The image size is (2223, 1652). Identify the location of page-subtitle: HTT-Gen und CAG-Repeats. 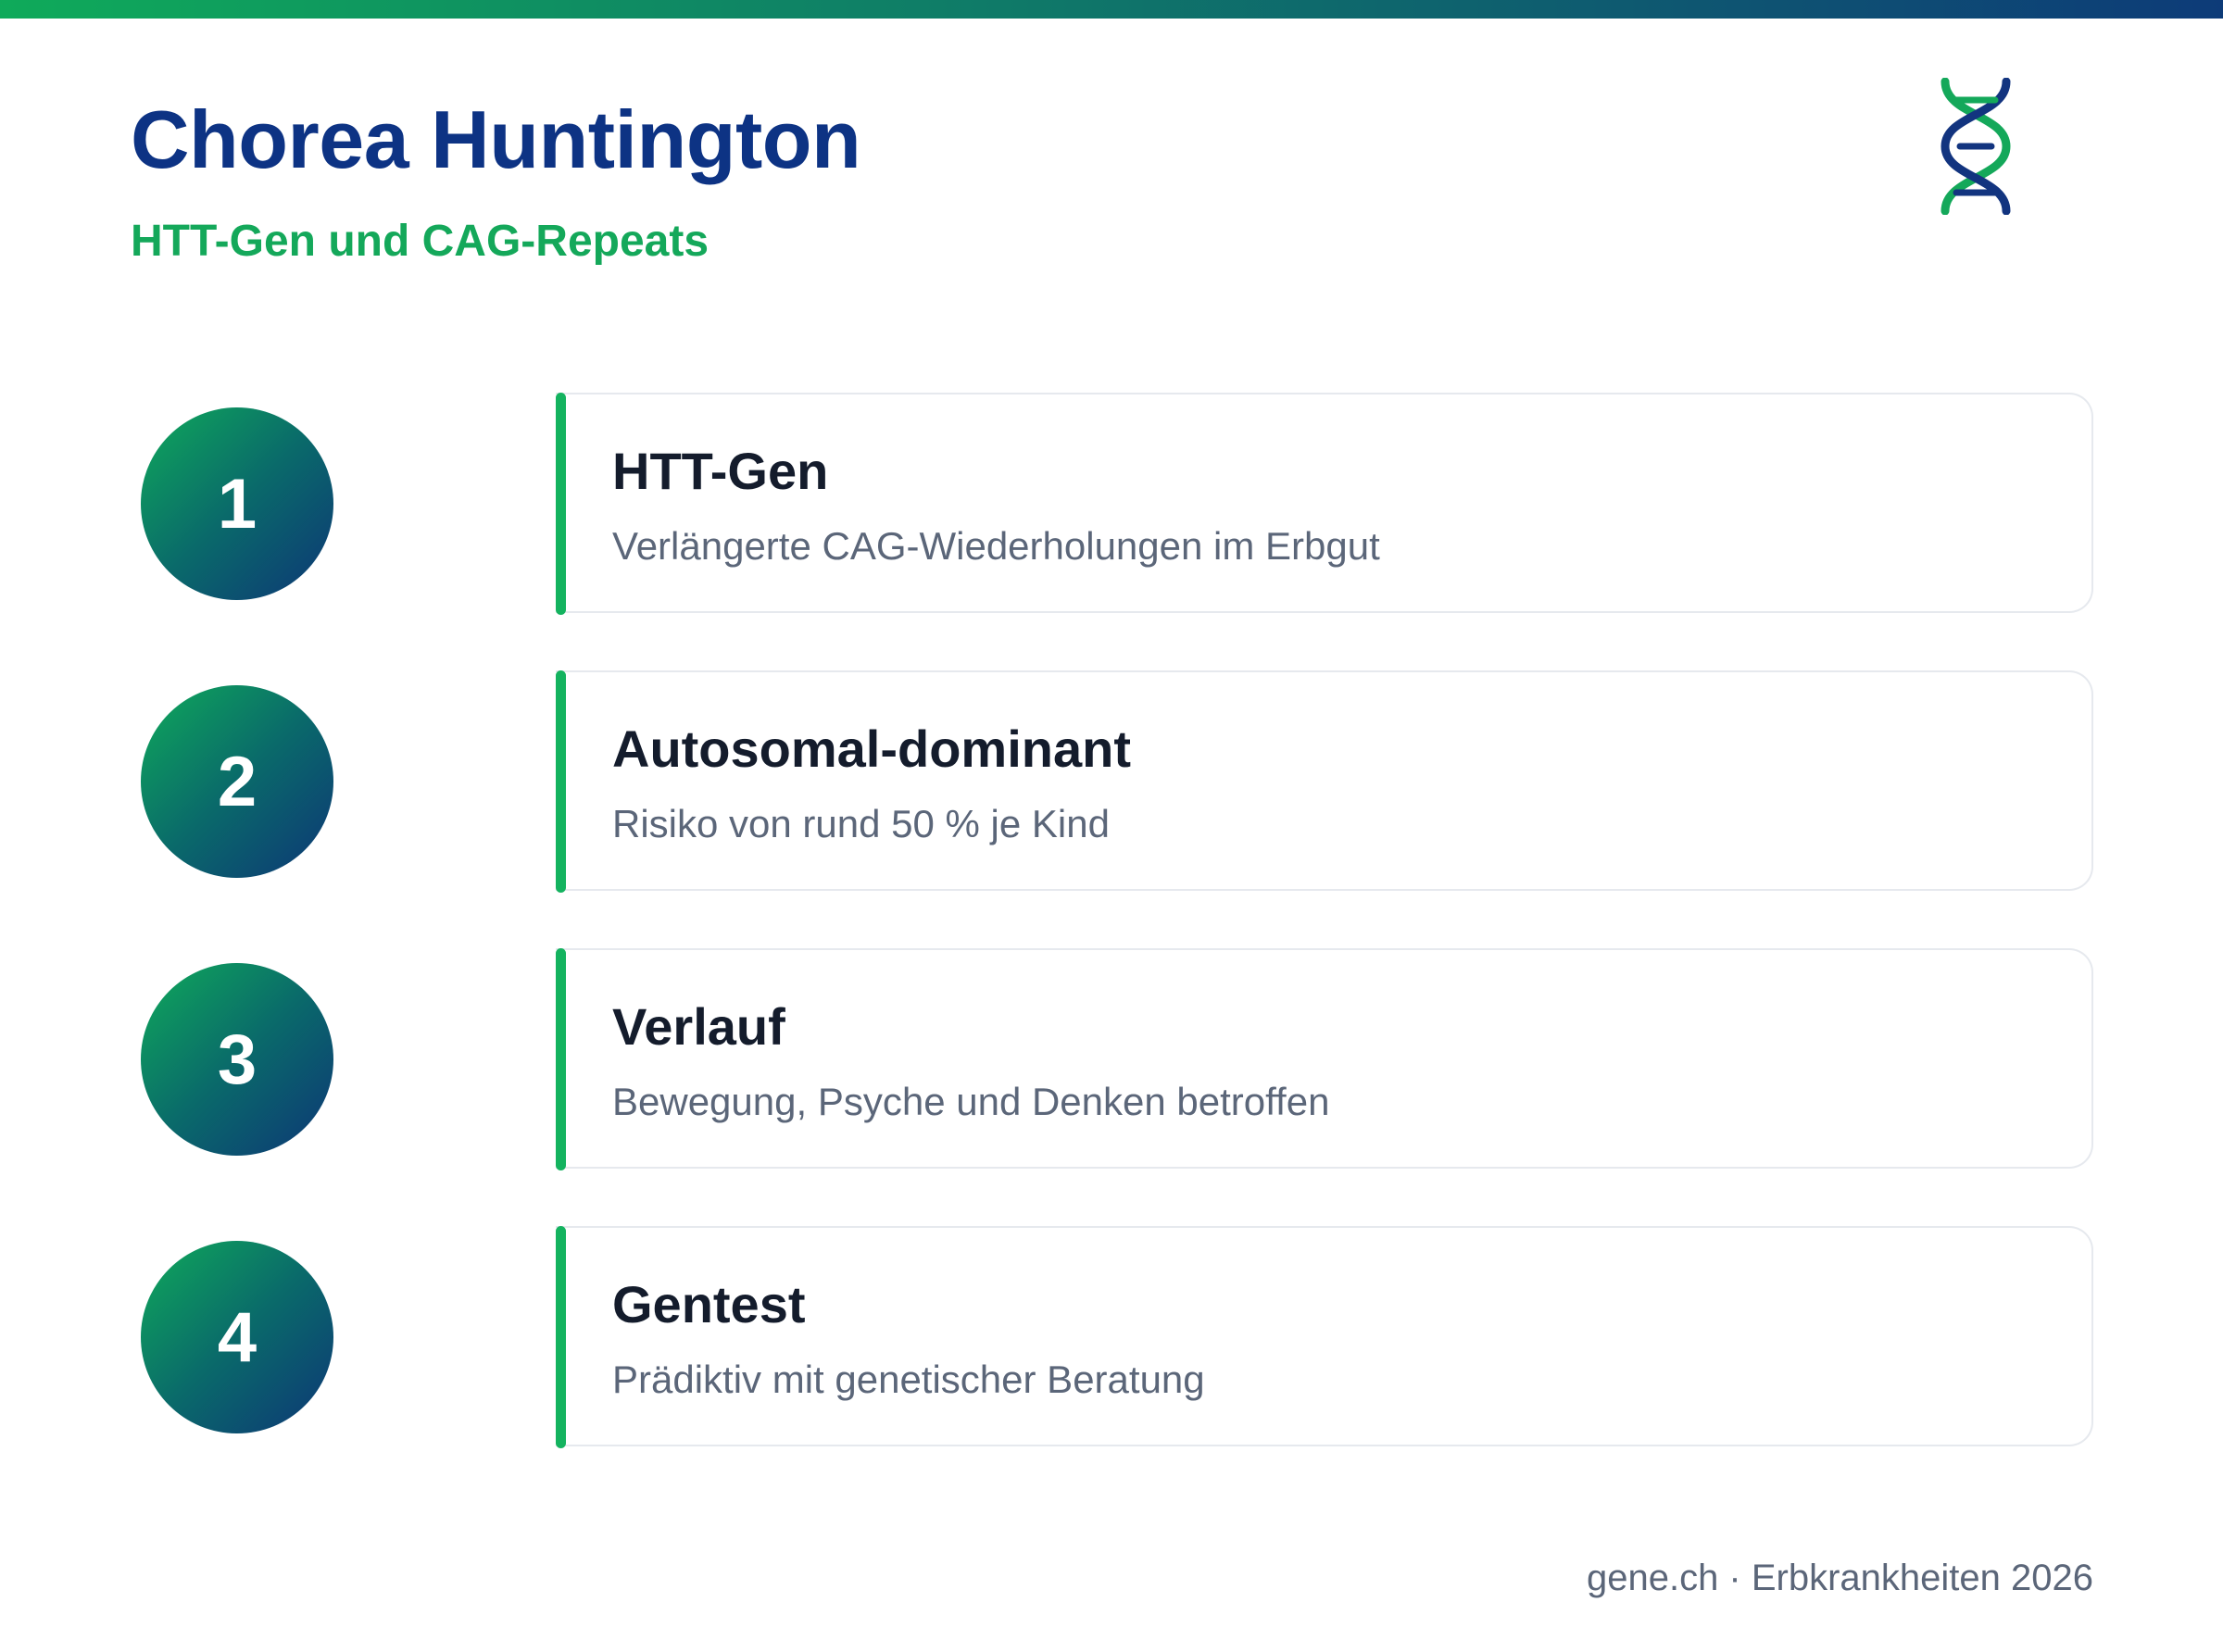
(420, 241).